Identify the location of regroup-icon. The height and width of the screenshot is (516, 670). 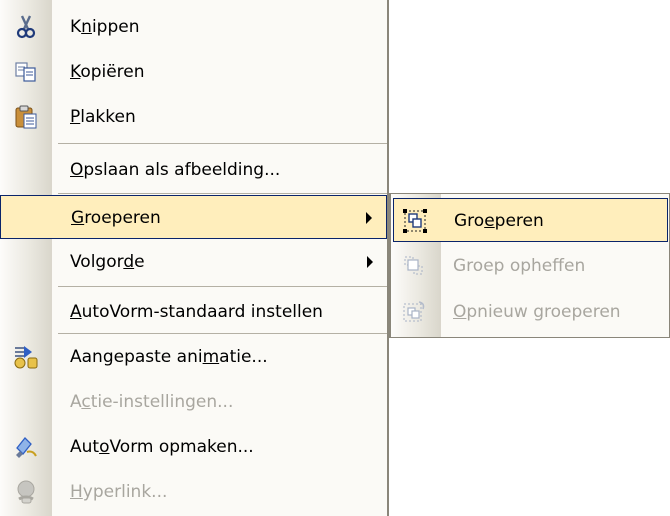
(414, 312).